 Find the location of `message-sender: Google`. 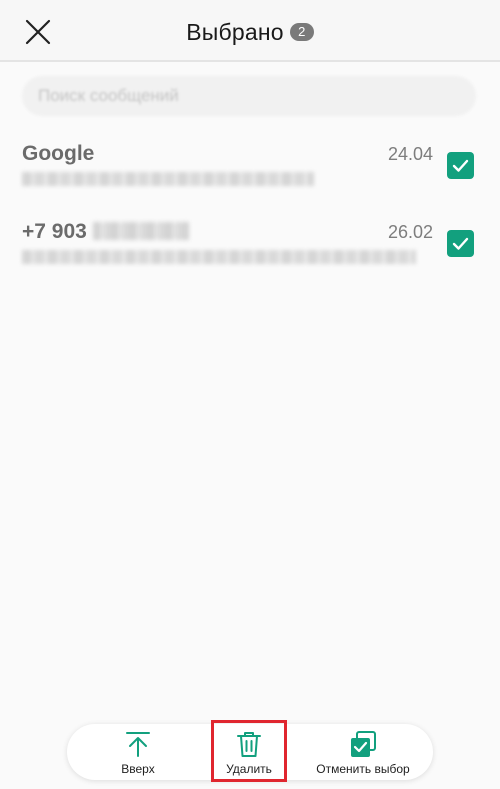

message-sender: Google is located at coordinates (58, 153).